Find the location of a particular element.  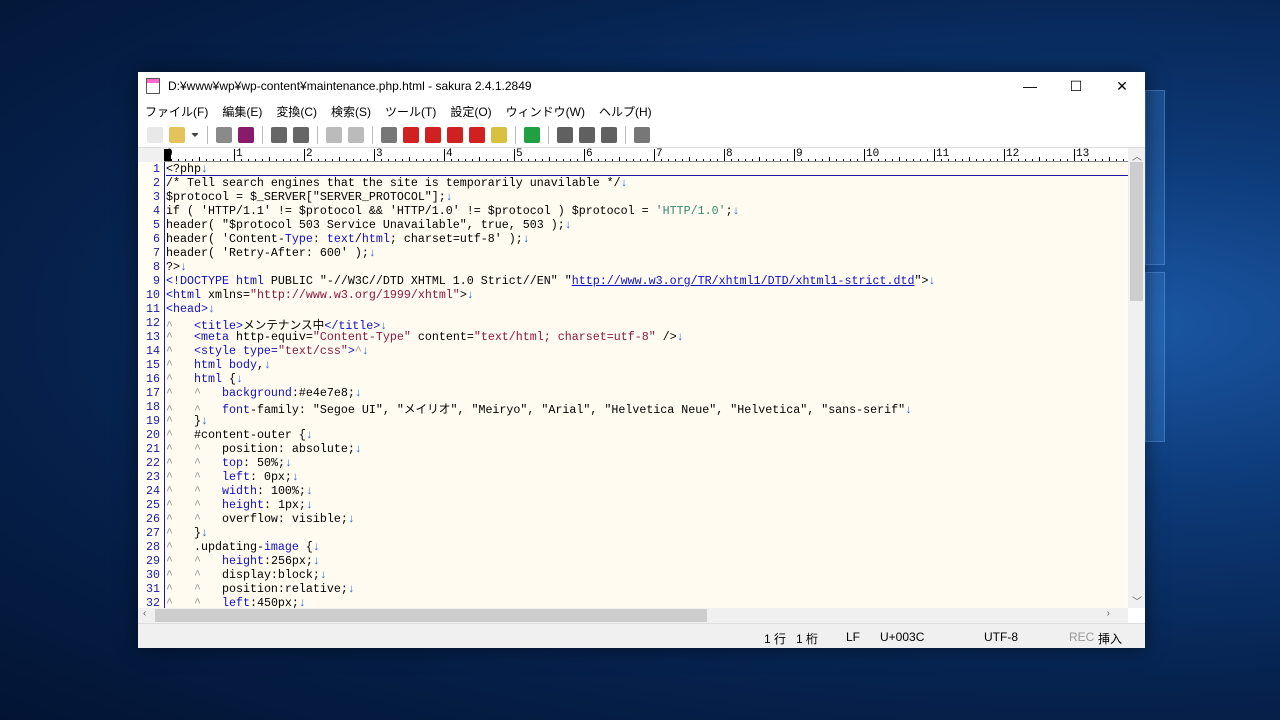

search-up-icon is located at coordinates (433, 134).